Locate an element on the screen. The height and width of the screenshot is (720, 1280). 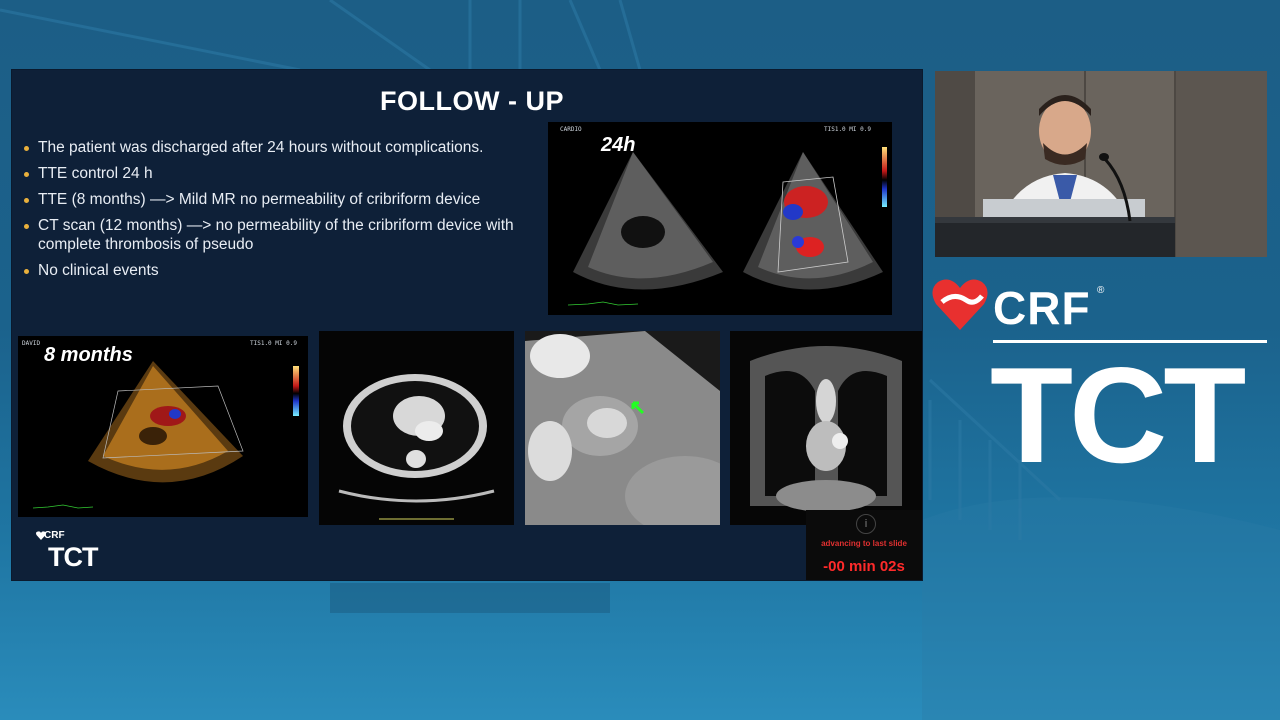
ultrasound-24h-graphic is located at coordinates (720, 218).